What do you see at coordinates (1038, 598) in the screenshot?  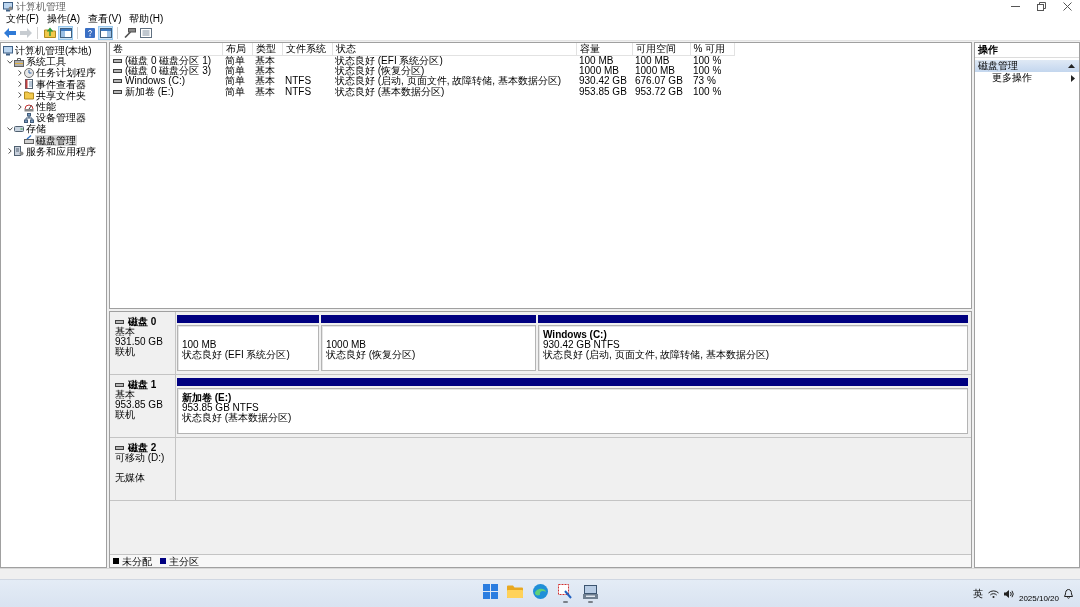 I see `taskbar-date: 2025/10/20` at bounding box center [1038, 598].